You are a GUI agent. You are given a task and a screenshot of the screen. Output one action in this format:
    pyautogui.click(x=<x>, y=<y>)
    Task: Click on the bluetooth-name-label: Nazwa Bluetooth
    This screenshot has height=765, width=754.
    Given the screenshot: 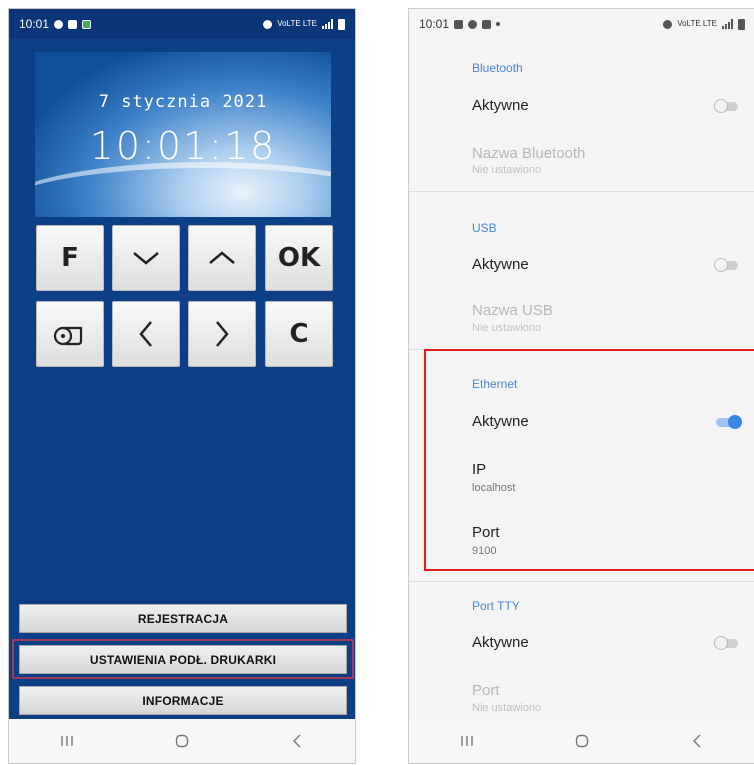 What is the action you would take?
    pyautogui.click(x=528, y=153)
    